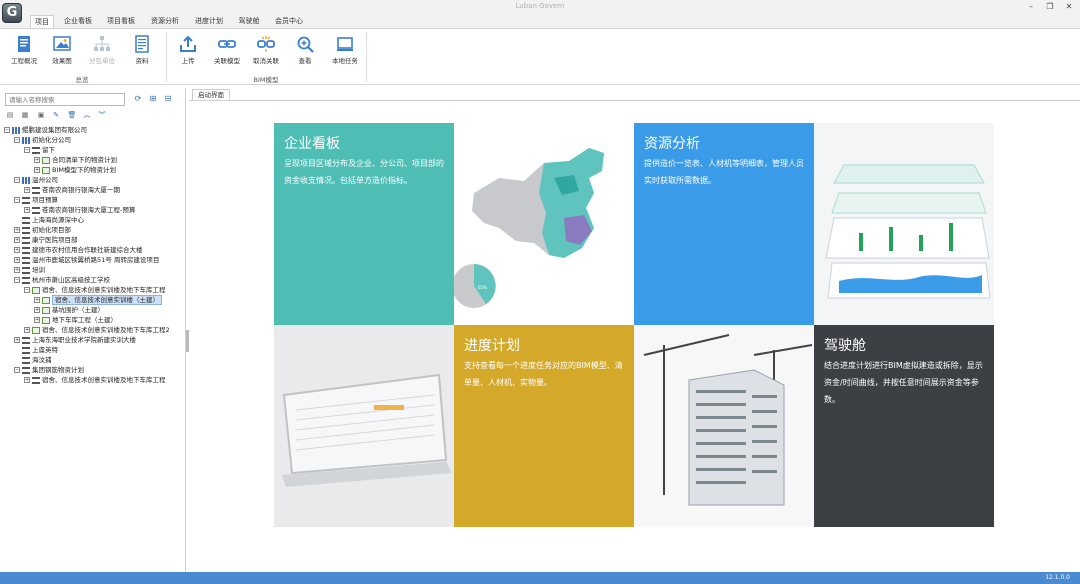 The height and width of the screenshot is (584, 1080). What do you see at coordinates (56, 115) in the screenshot?
I see `edit-icon: ✎` at bounding box center [56, 115].